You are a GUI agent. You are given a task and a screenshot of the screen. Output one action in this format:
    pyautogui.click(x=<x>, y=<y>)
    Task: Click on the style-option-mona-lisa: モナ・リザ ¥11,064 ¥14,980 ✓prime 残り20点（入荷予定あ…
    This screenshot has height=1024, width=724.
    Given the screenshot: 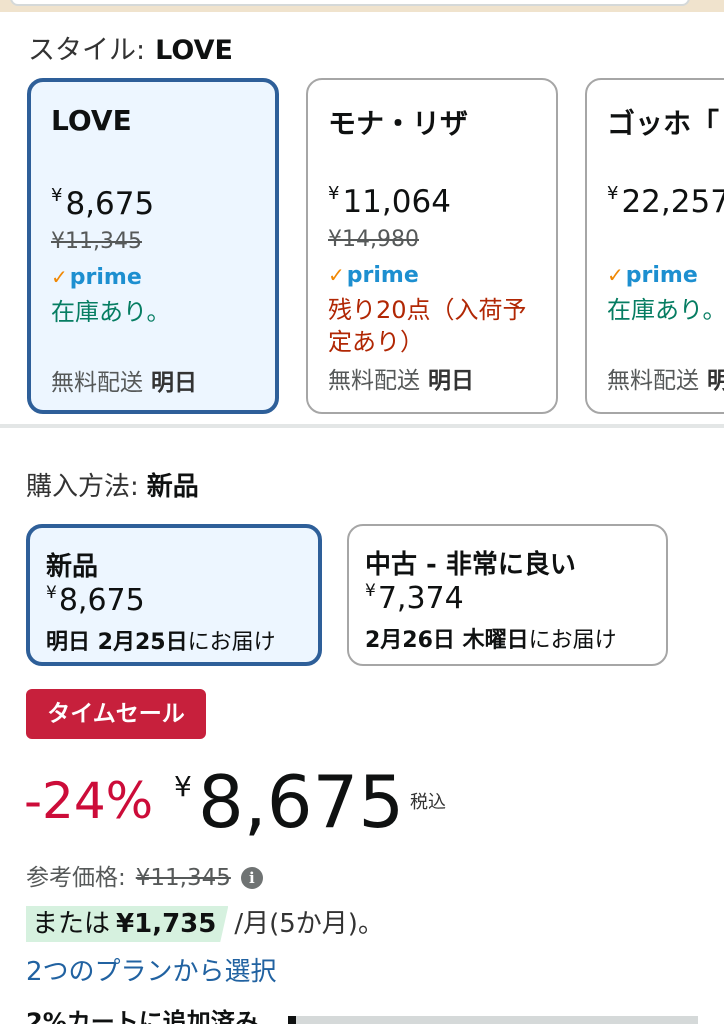 What is the action you would take?
    pyautogui.click(x=432, y=246)
    